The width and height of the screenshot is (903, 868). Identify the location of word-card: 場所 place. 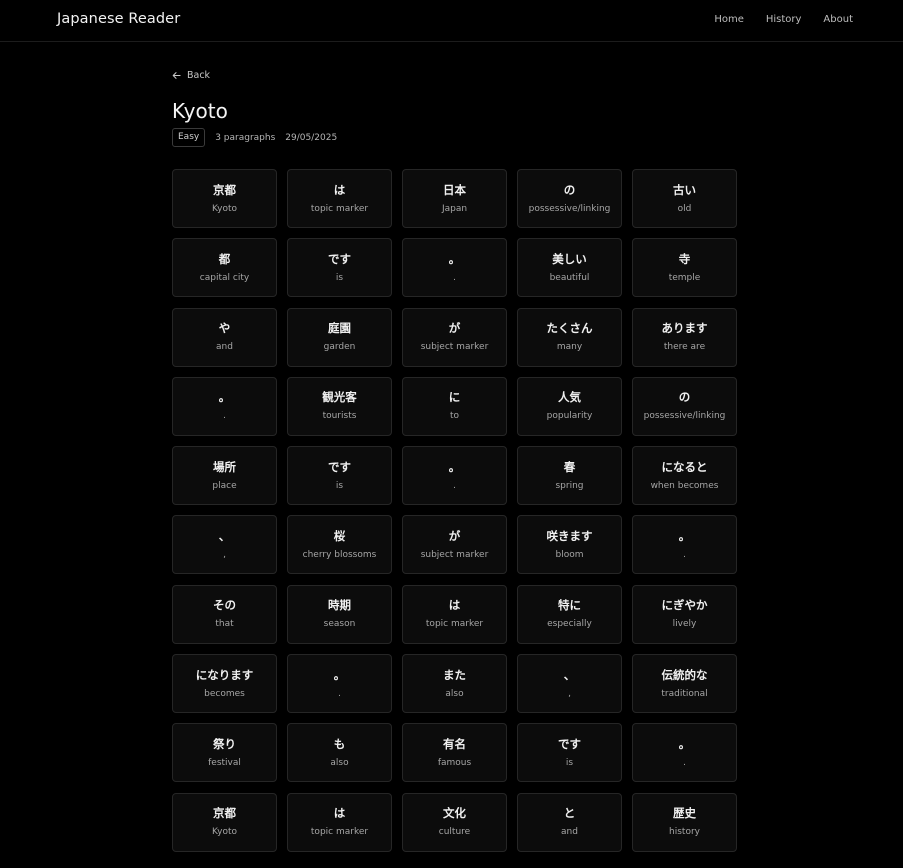
(224, 476).